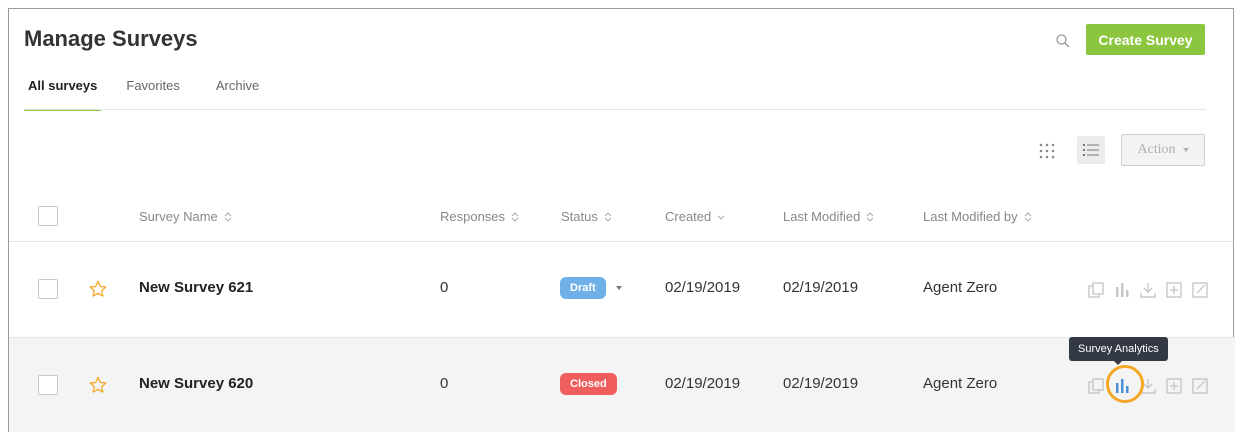 The height and width of the screenshot is (432, 1243). What do you see at coordinates (1185, 150) in the screenshot?
I see `chevron-down-icon` at bounding box center [1185, 150].